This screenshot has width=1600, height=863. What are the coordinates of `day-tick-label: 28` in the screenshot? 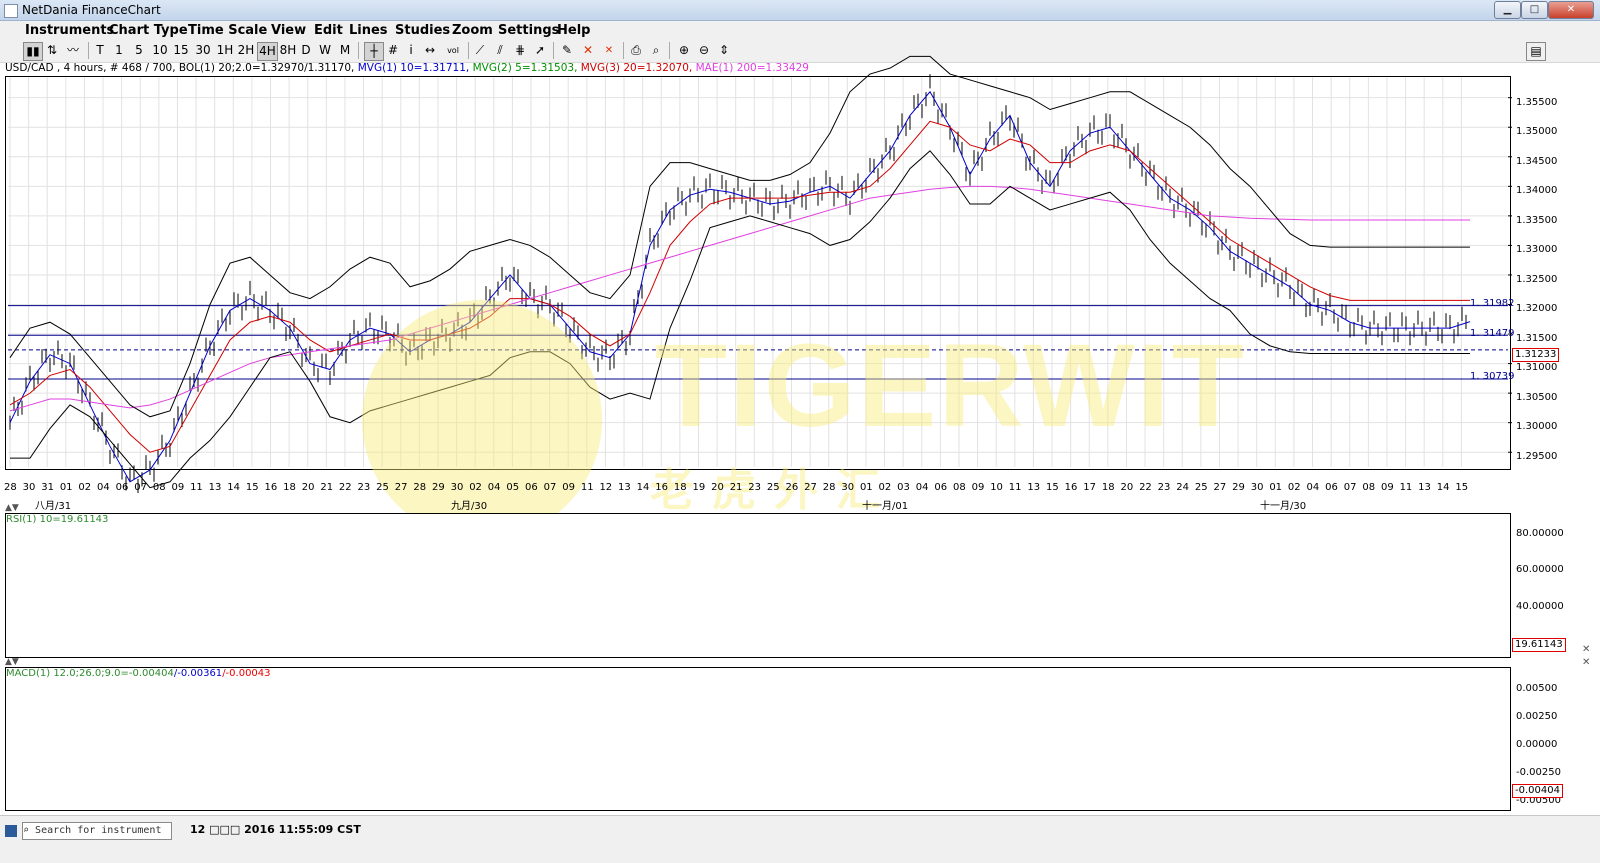 It's located at (829, 487).